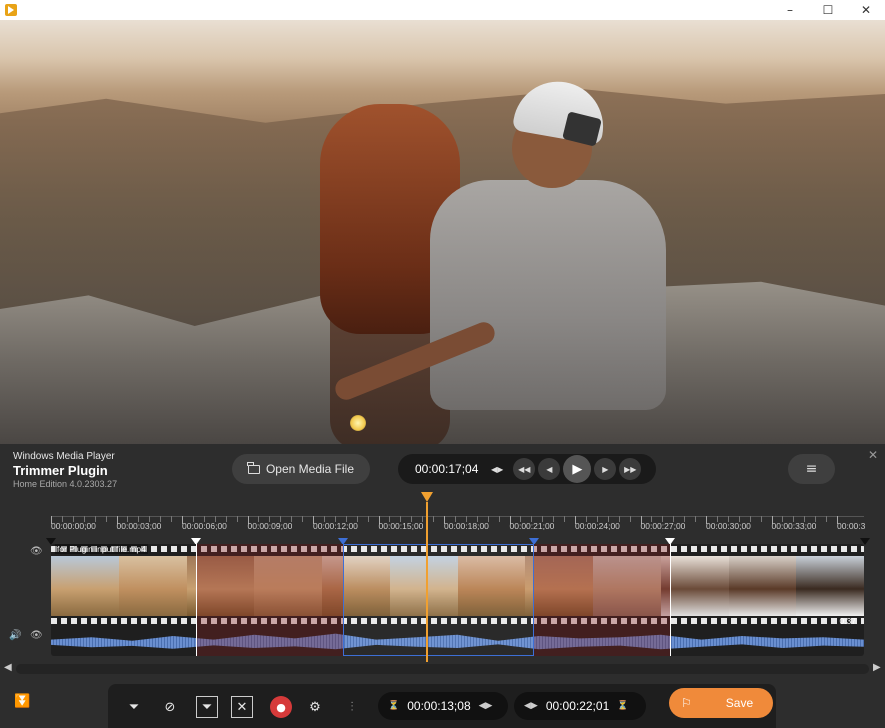 This screenshot has height=728, width=885. What do you see at coordinates (739, 703) in the screenshot?
I see `save-label: Save` at bounding box center [739, 703].